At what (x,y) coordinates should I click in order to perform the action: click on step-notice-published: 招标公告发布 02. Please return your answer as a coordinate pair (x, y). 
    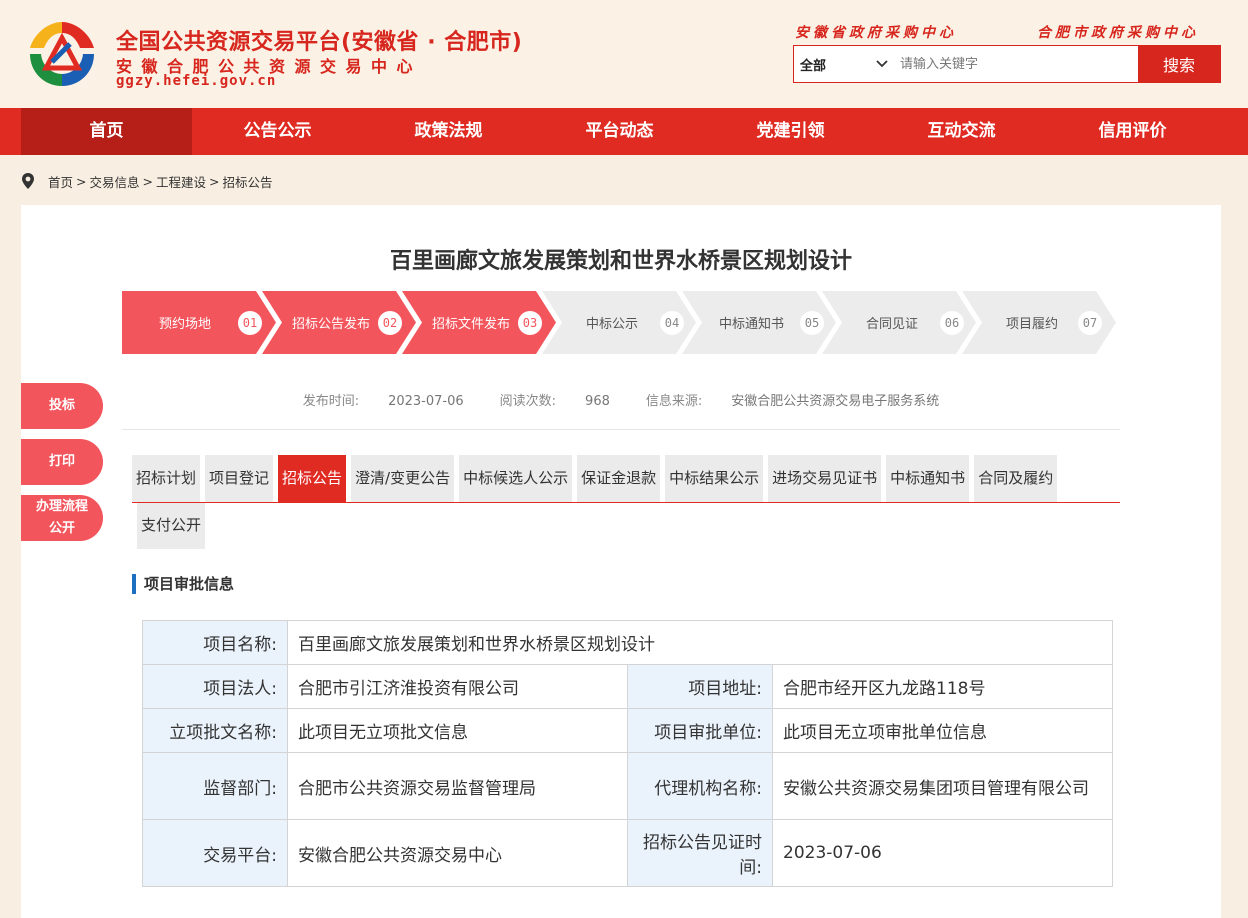
    Looking at the image, I should click on (339, 322).